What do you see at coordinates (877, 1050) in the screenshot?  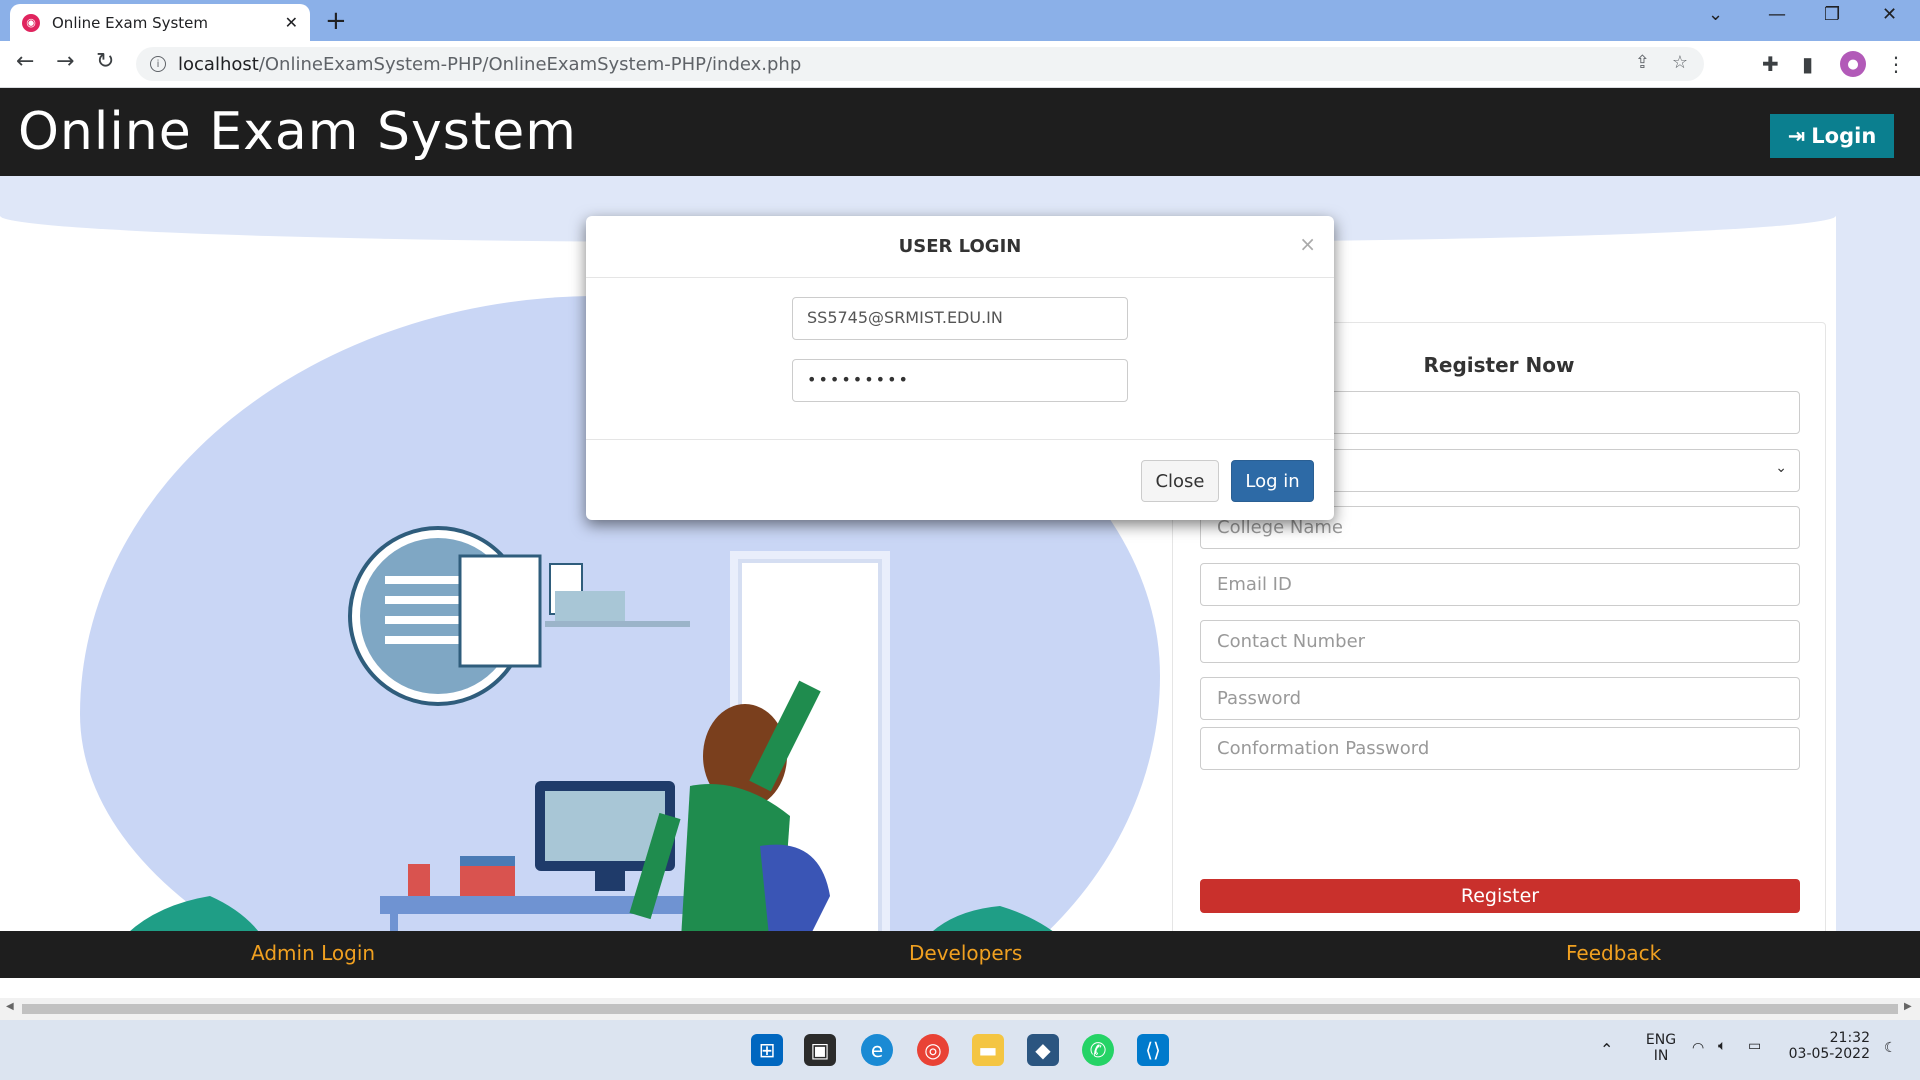 I see `edge-browser-icon: e` at bounding box center [877, 1050].